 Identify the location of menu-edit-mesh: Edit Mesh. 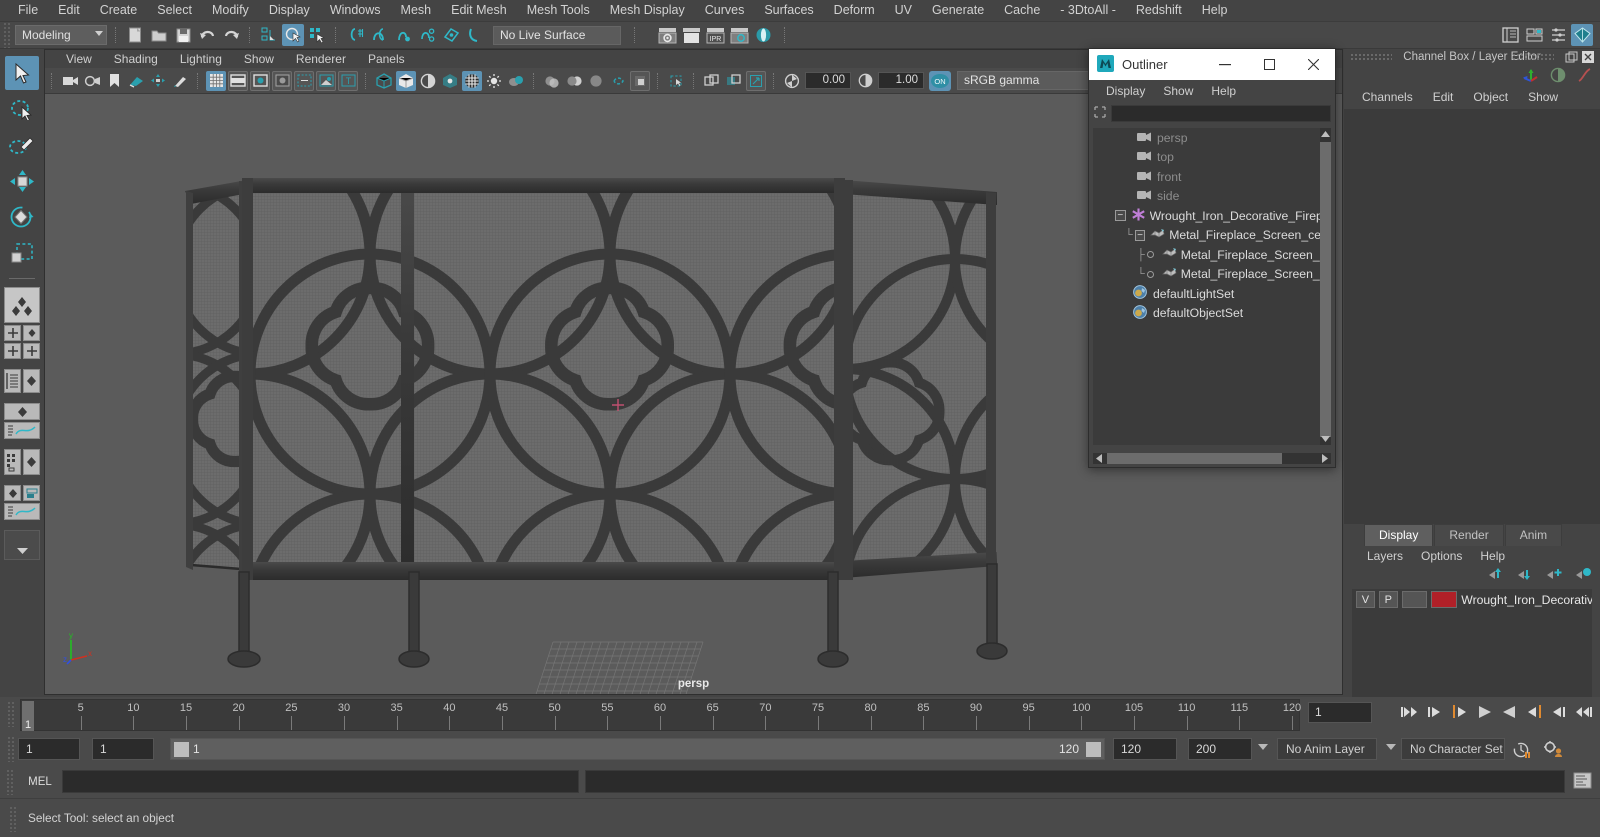
(479, 10).